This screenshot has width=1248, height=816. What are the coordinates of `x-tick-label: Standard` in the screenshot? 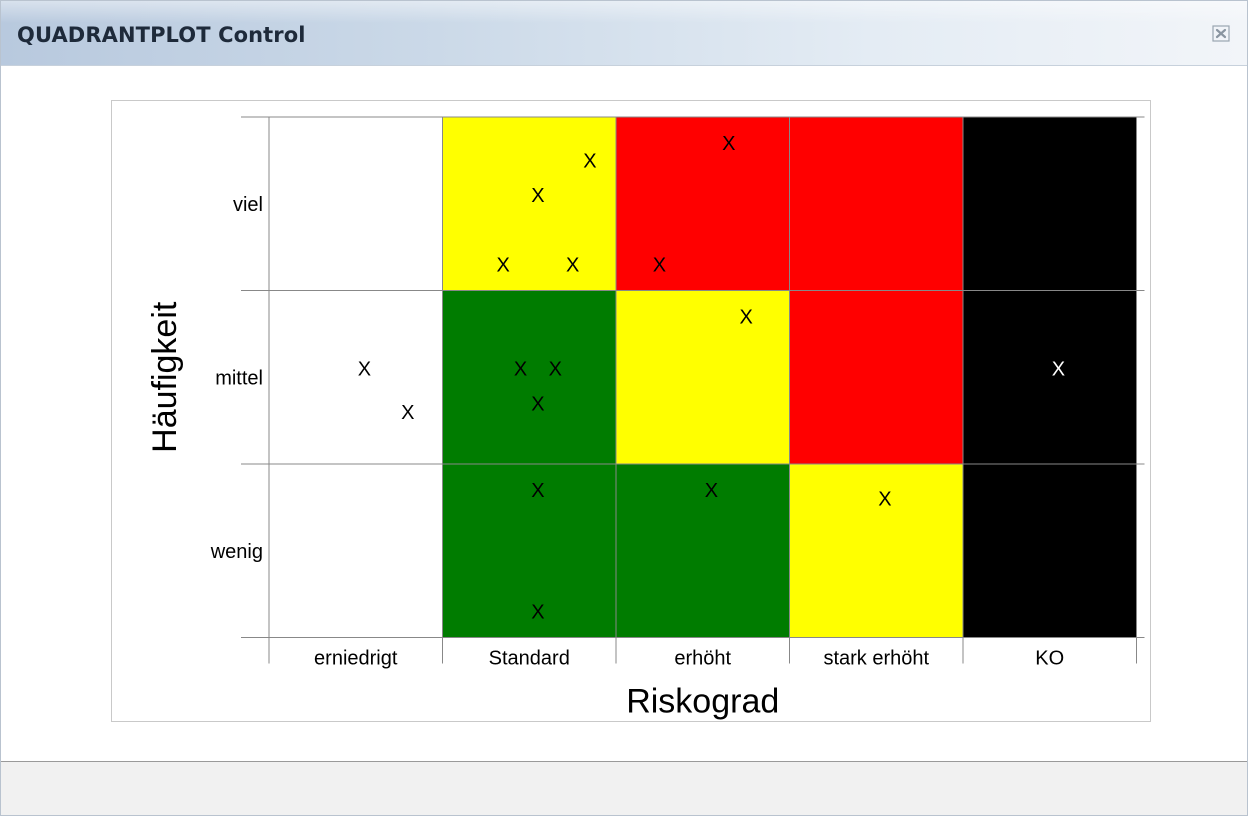 It's located at (529, 659).